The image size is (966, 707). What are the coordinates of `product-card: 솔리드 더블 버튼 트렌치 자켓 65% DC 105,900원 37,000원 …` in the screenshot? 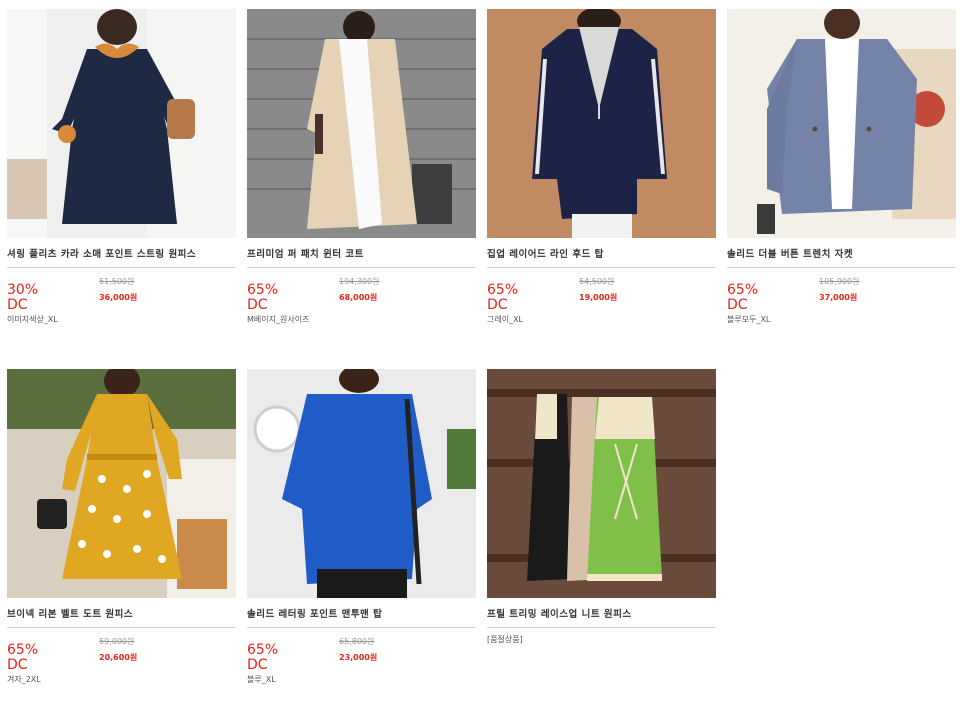 It's located at (841, 167).